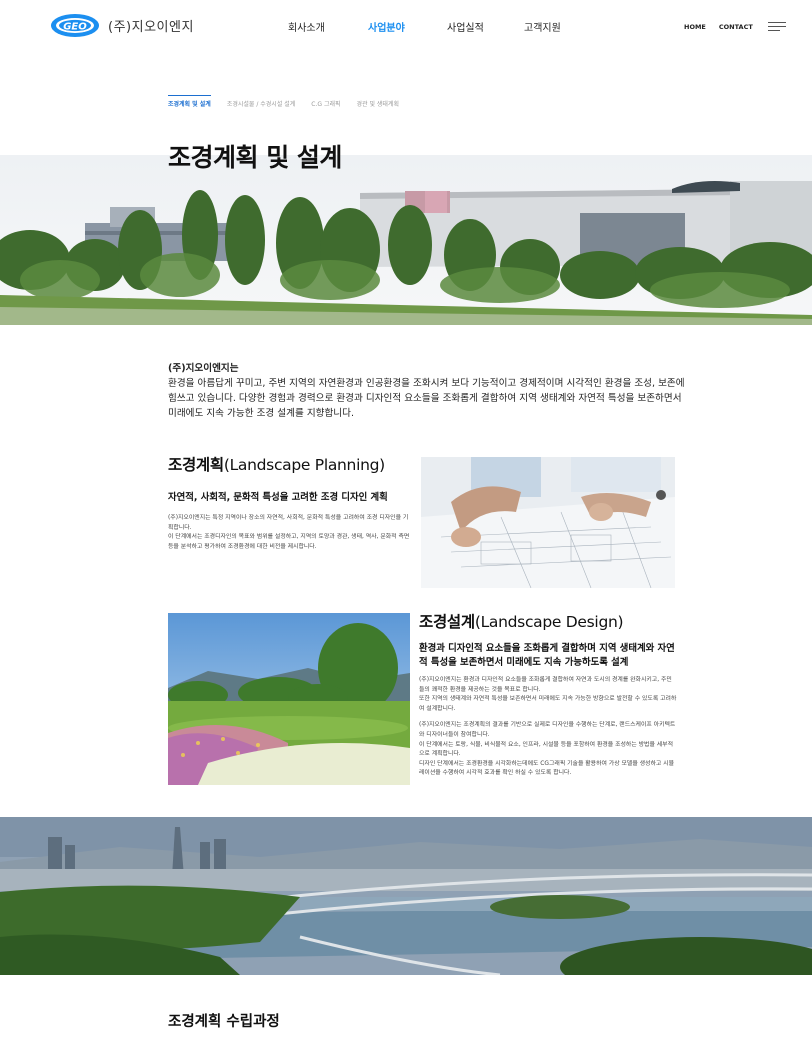 Image resolution: width=812 pixels, height=1040 pixels. Describe the element at coordinates (378, 101) in the screenshot. I see `tab-ecology-planning: 경관 및 생태계획` at that location.